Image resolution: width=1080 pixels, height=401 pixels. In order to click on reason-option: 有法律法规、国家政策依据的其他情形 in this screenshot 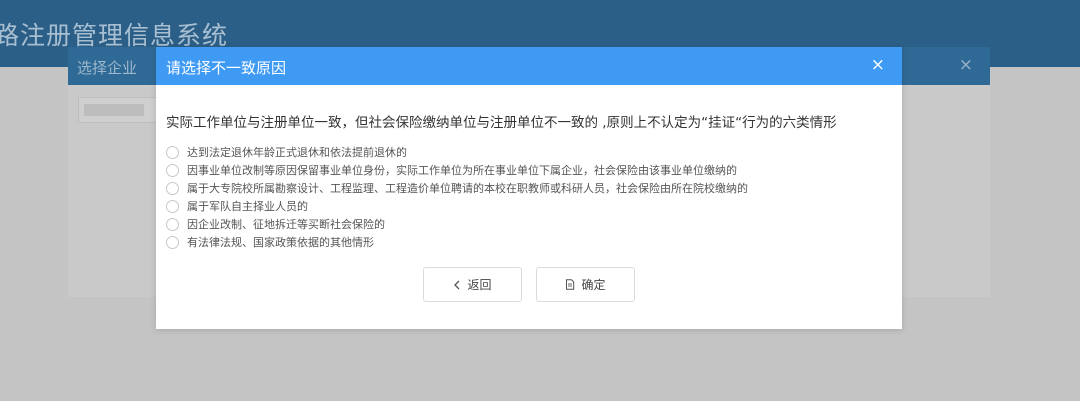, I will do `click(529, 242)`.